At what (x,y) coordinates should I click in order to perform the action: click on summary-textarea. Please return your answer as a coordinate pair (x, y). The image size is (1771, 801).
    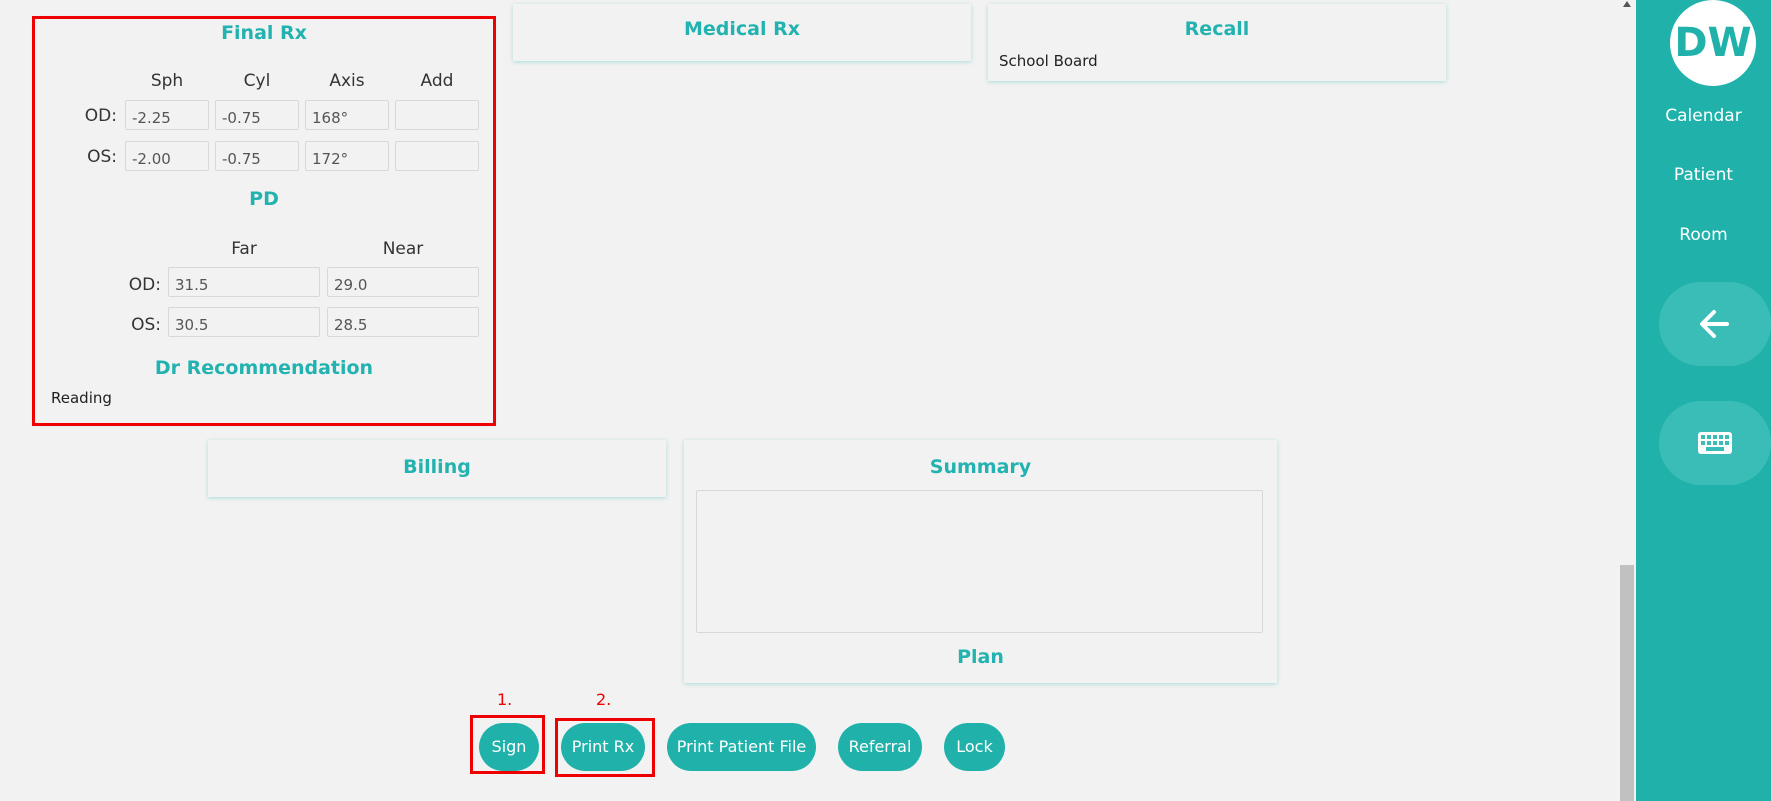
    Looking at the image, I should click on (979, 561).